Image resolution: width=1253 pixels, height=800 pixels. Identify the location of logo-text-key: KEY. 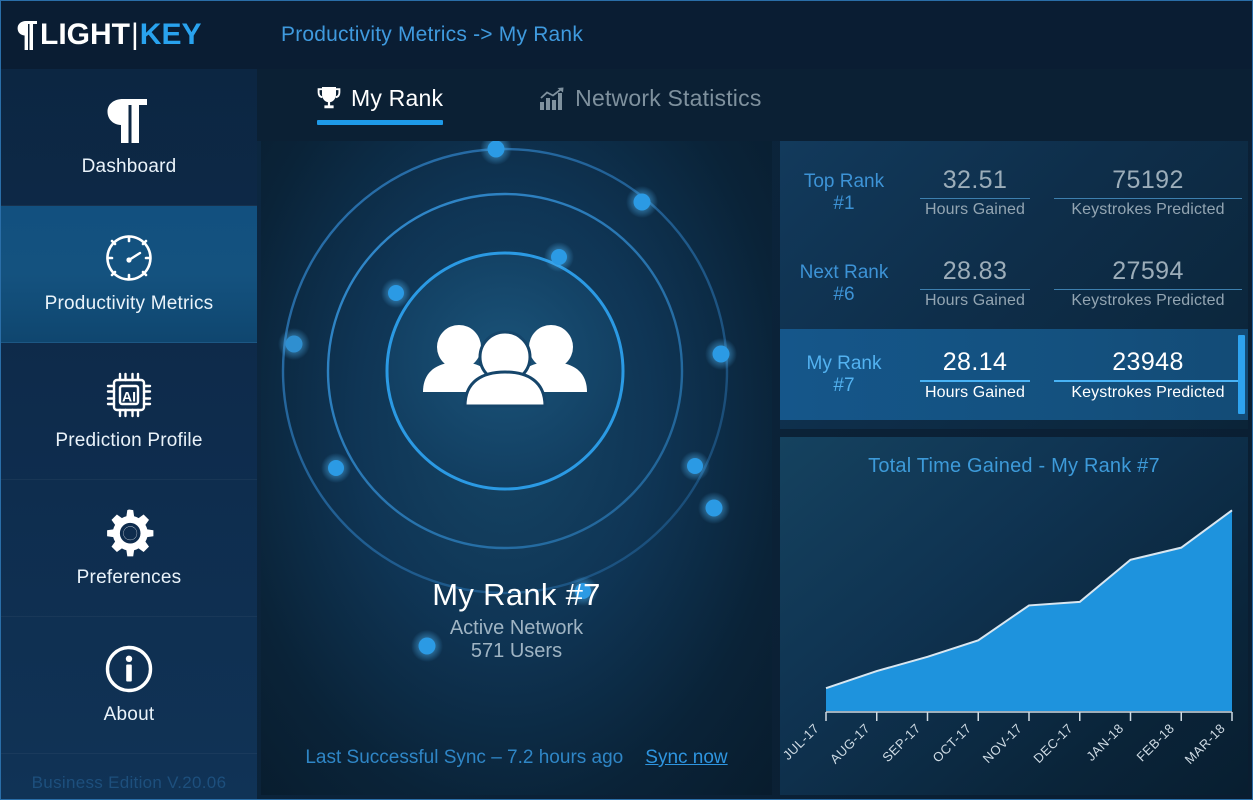
(170, 34).